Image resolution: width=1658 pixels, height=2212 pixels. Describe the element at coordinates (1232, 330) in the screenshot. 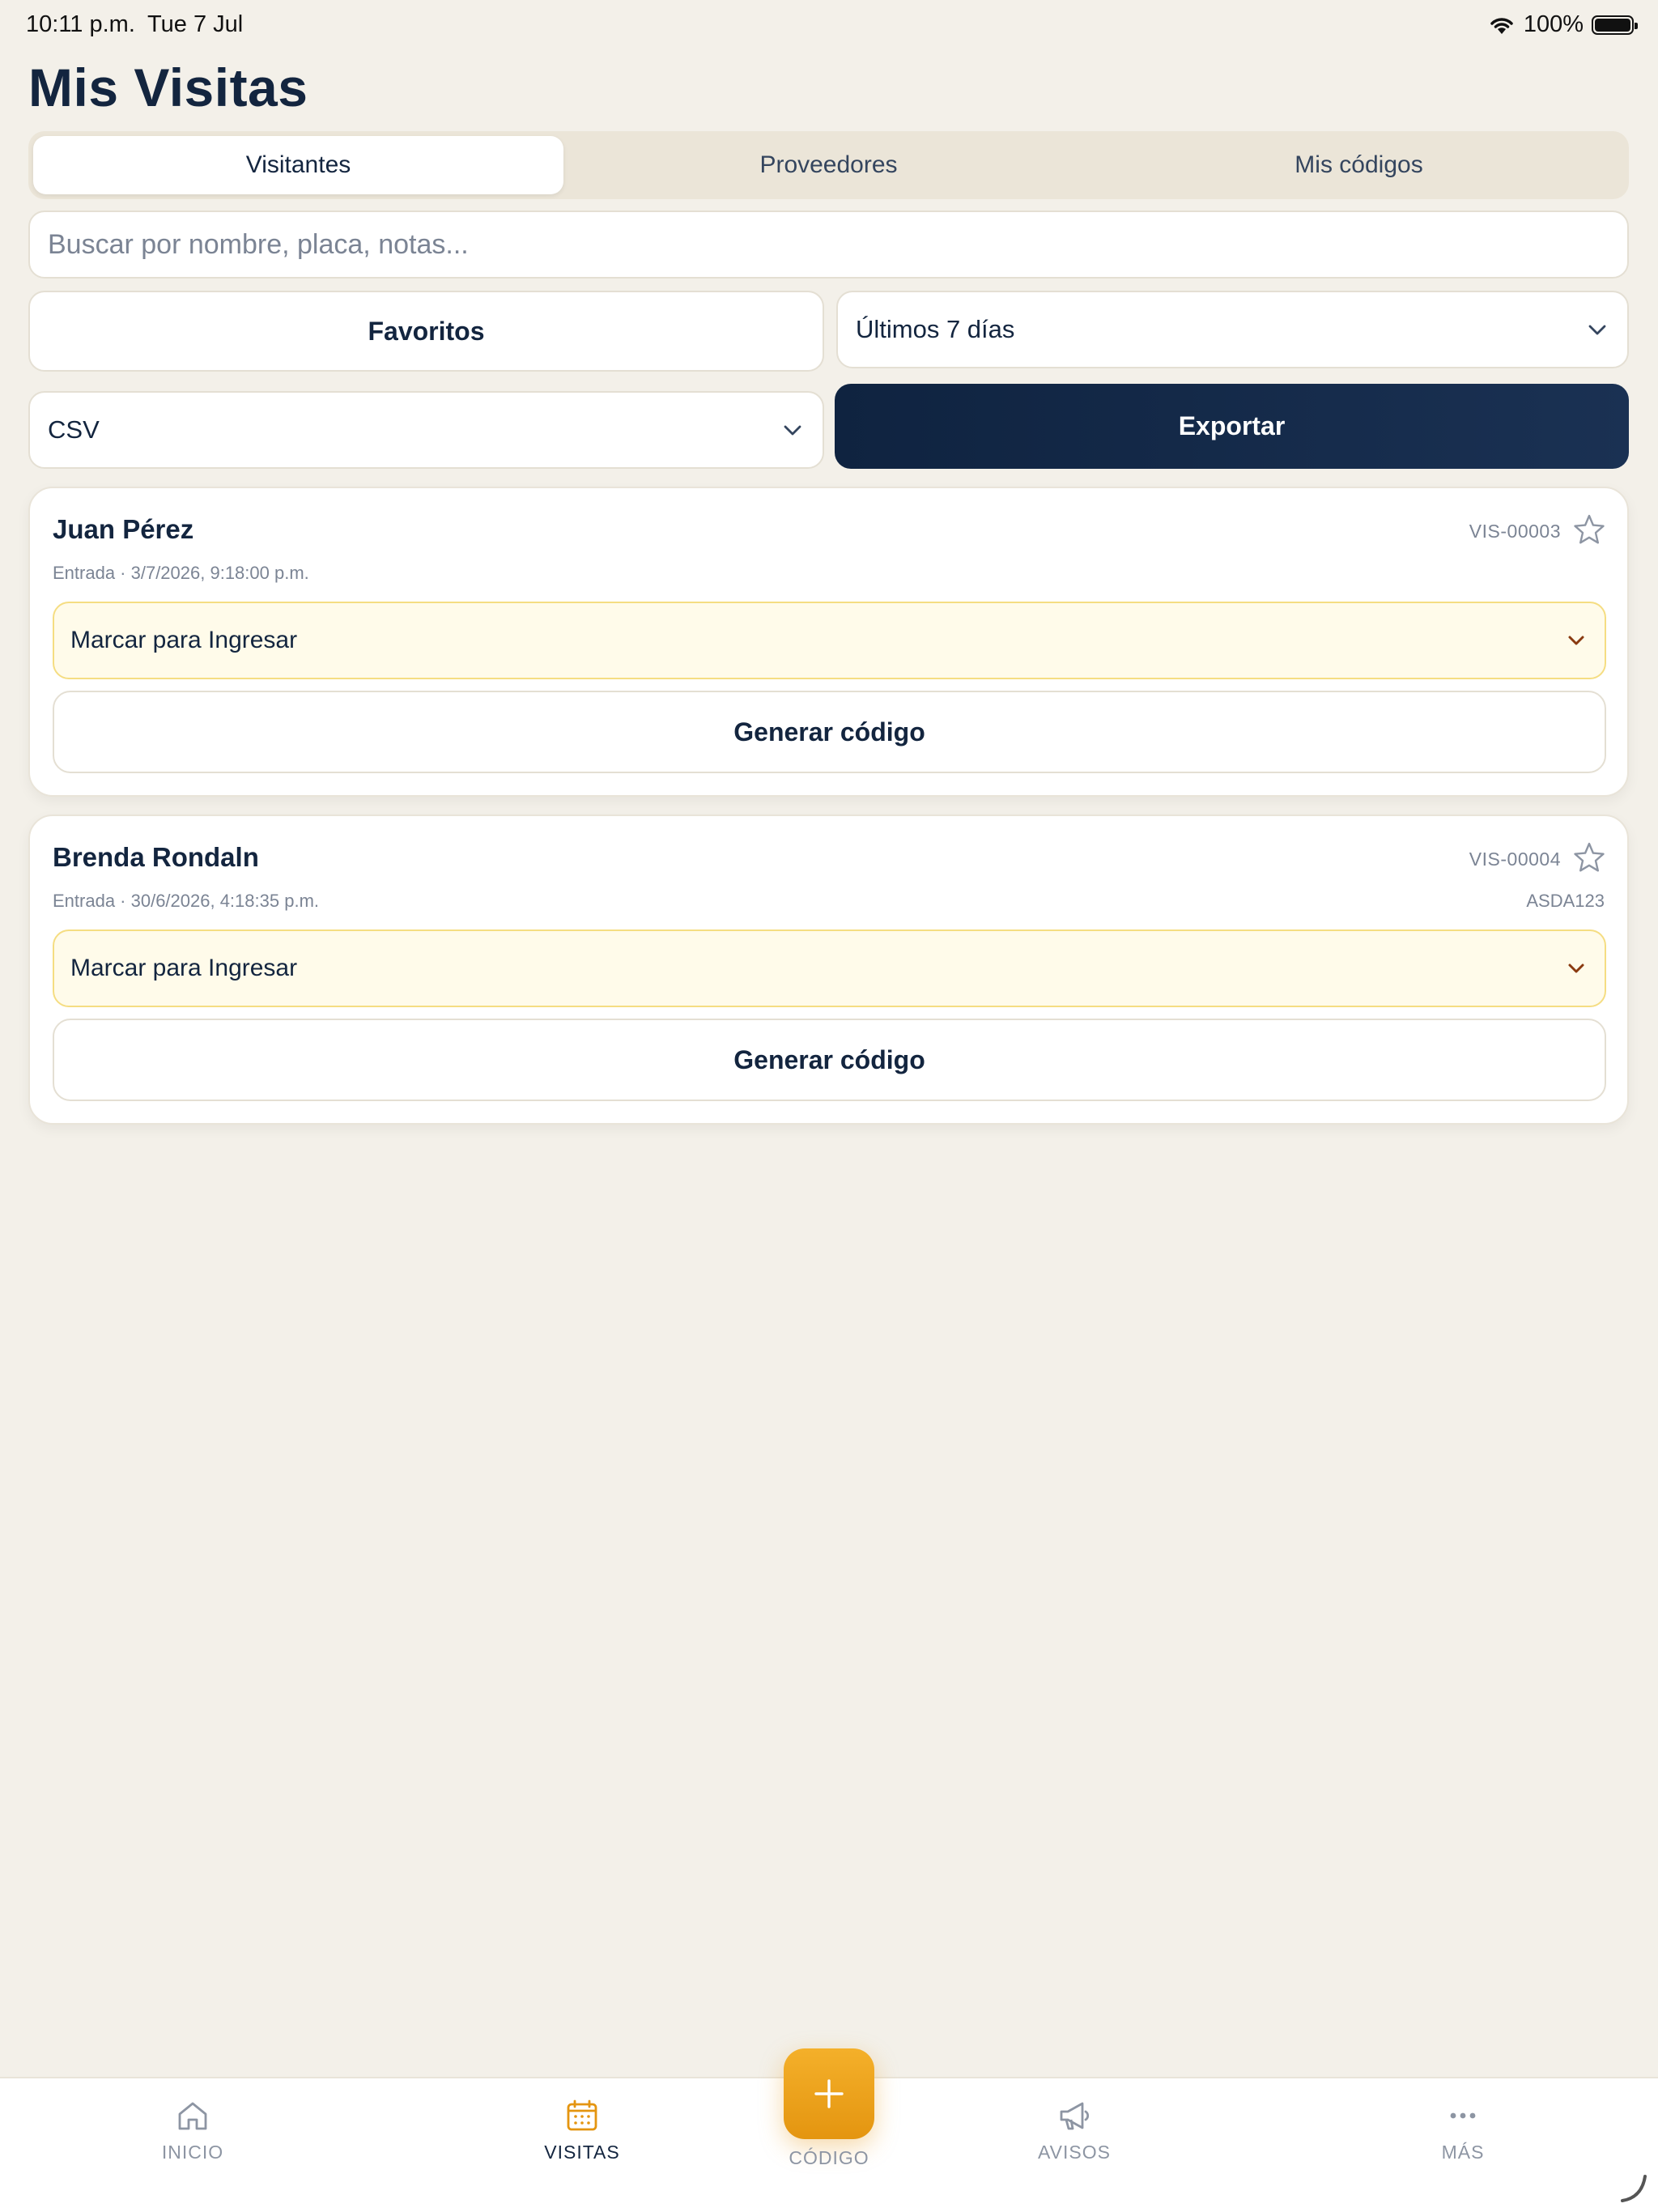

I see `date-range-select: Últimos 7 días` at that location.